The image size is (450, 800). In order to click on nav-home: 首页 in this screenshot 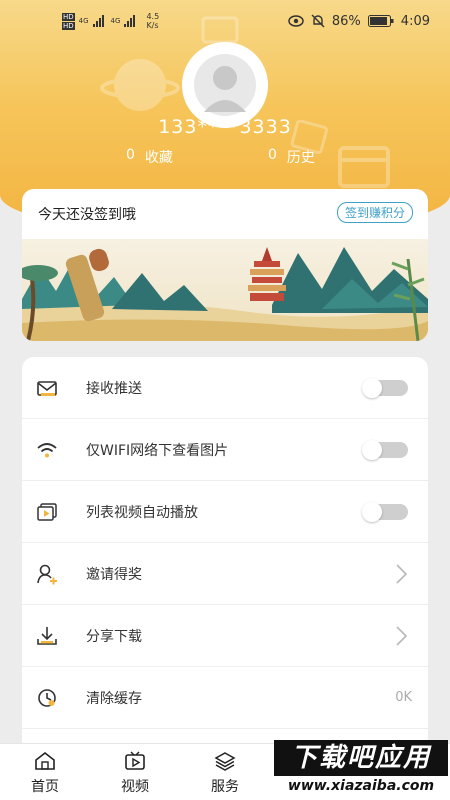, I will do `click(45, 772)`.